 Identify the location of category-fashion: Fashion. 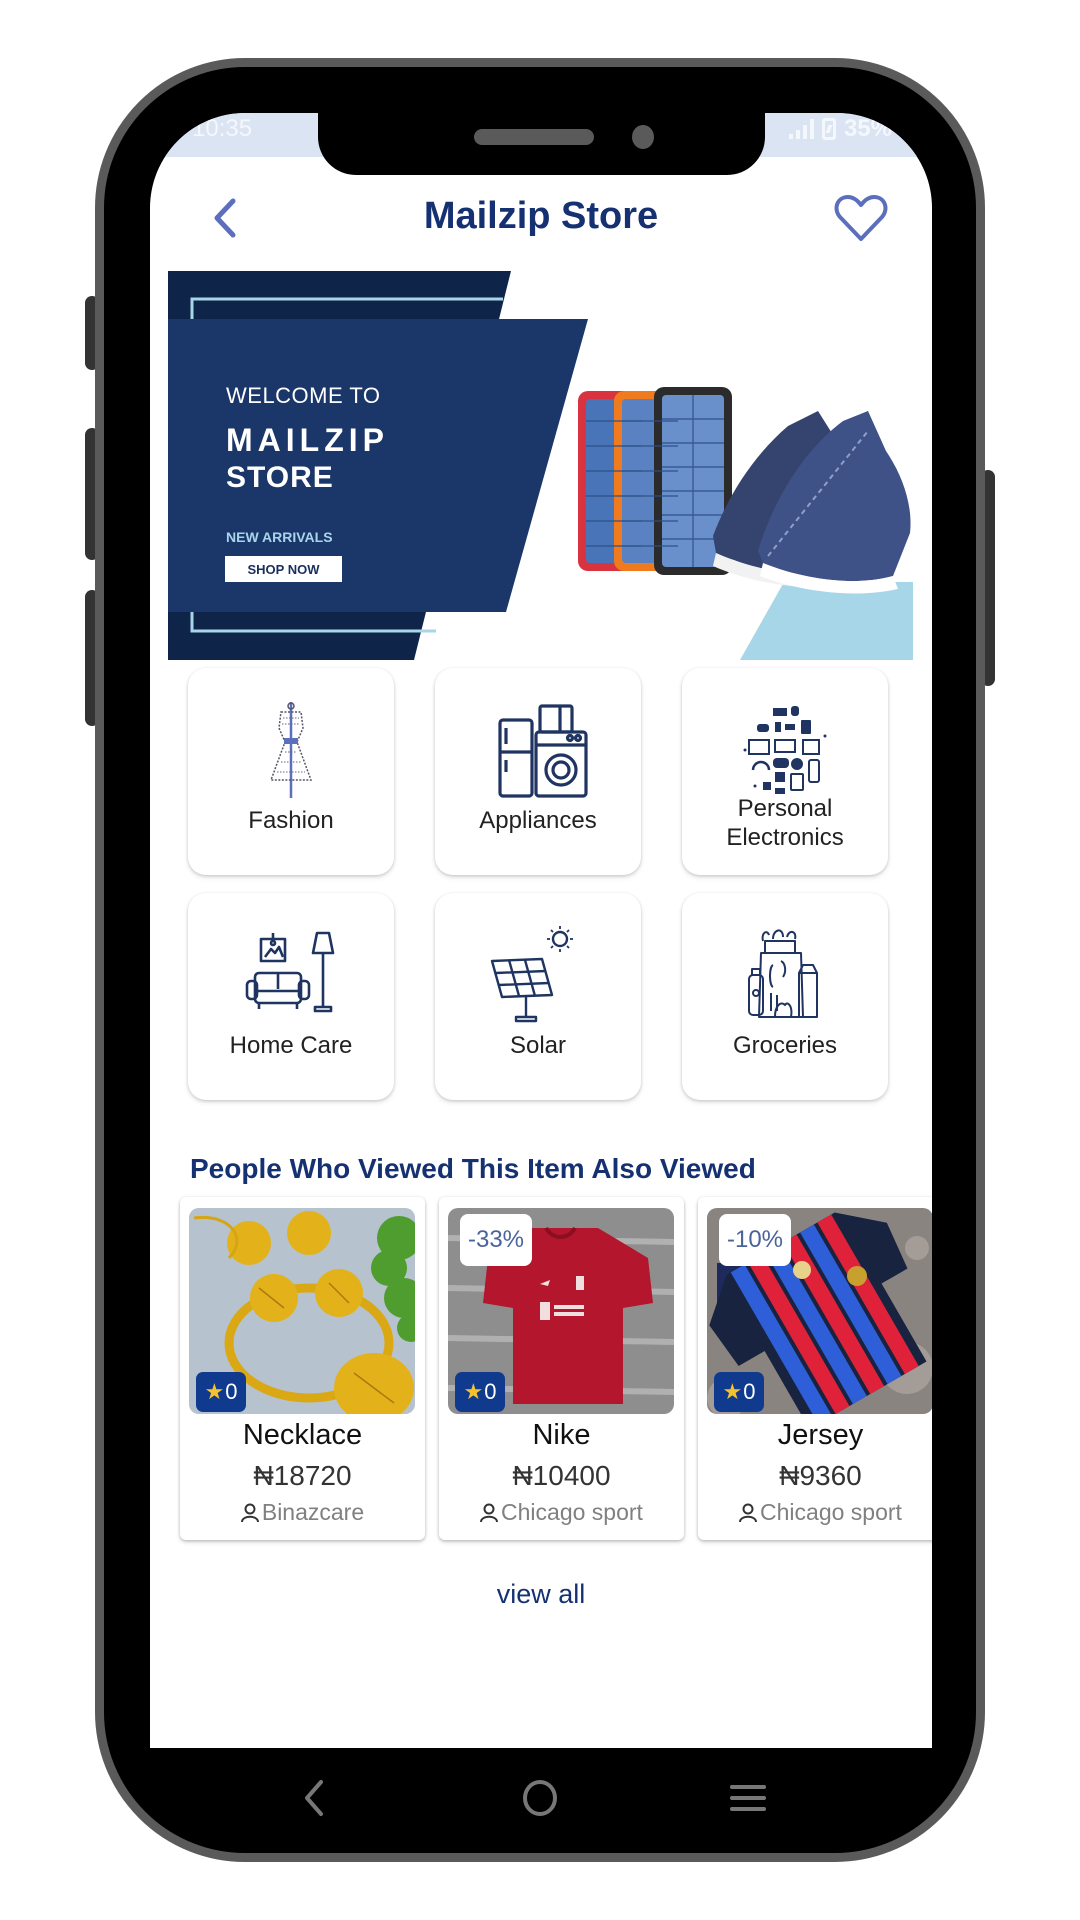
(291, 771).